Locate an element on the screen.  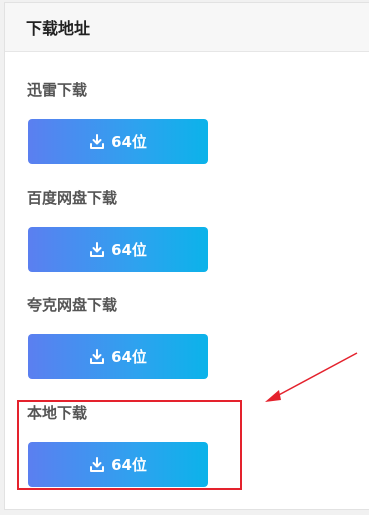
panel-header: 下载地址 is located at coordinates (187, 27).